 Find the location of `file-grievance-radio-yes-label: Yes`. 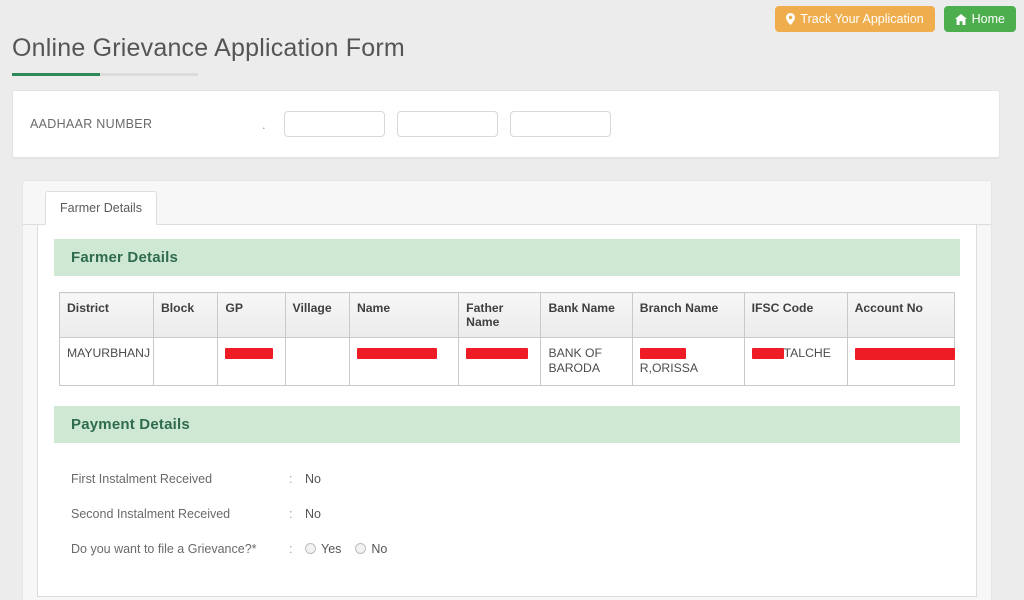

file-grievance-radio-yes-label: Yes is located at coordinates (331, 548).